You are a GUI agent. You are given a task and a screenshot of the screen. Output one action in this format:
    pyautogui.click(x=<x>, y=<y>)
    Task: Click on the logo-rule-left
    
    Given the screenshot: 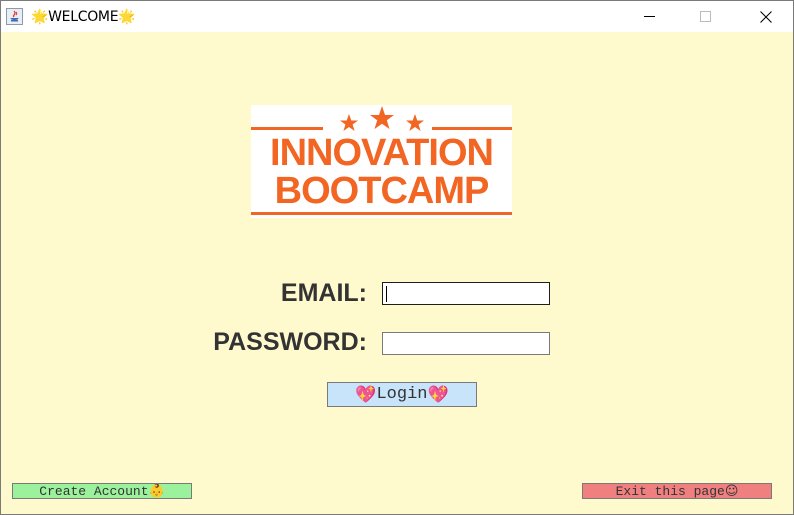 What is the action you would take?
    pyautogui.click(x=287, y=128)
    